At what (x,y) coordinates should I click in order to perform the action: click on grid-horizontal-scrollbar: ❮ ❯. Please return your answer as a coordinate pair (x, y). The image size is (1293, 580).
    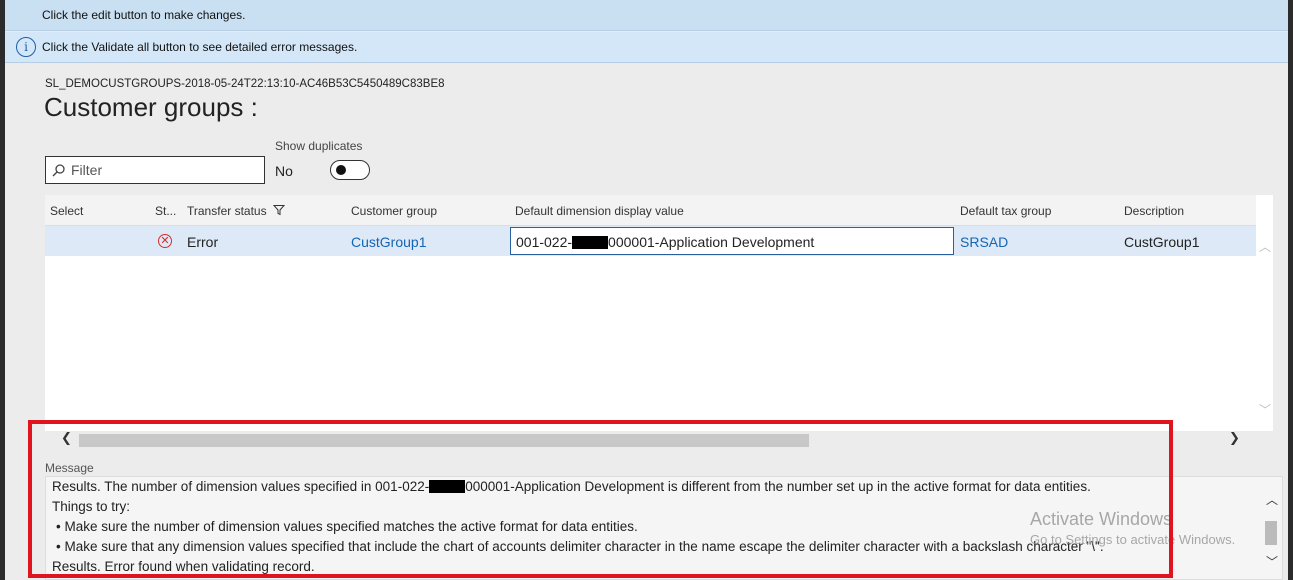
    Looking at the image, I should click on (659, 439).